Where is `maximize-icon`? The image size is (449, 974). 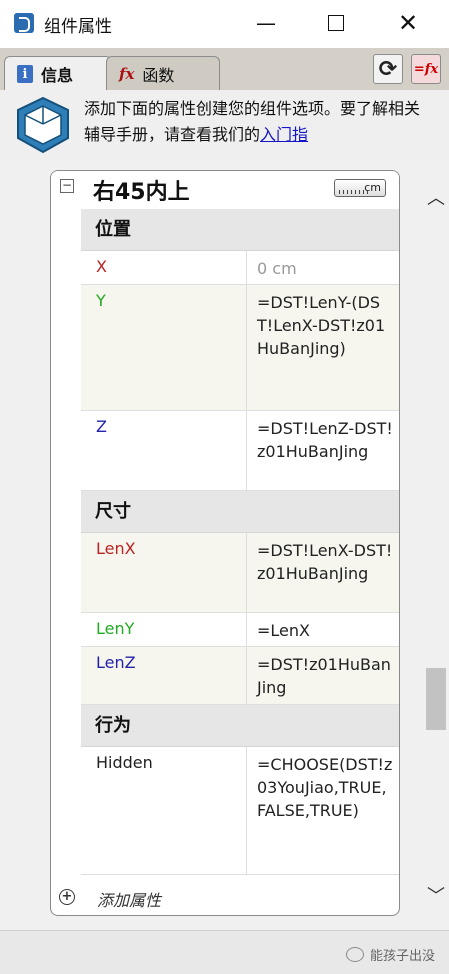
maximize-icon is located at coordinates (336, 23).